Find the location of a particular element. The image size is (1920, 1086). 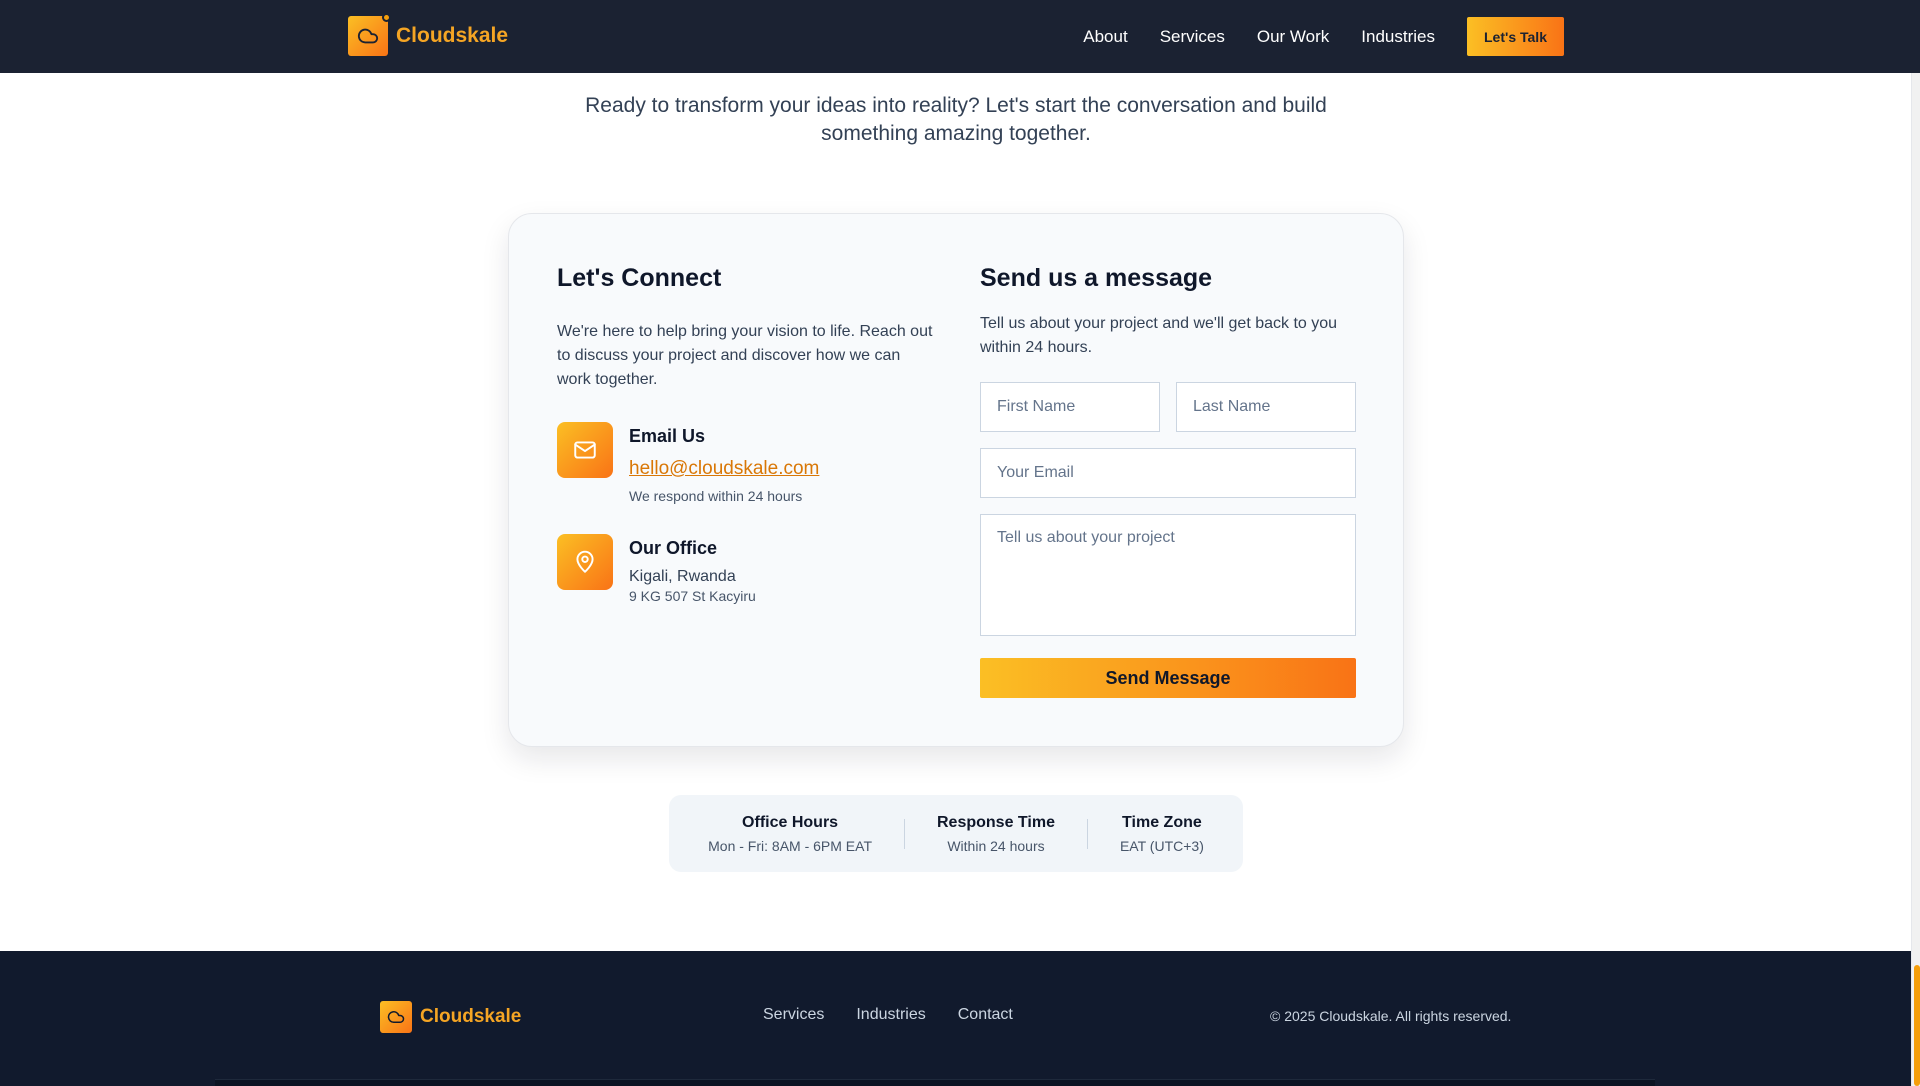

stat-value: EAT (UTC+3) is located at coordinates (1161, 845).